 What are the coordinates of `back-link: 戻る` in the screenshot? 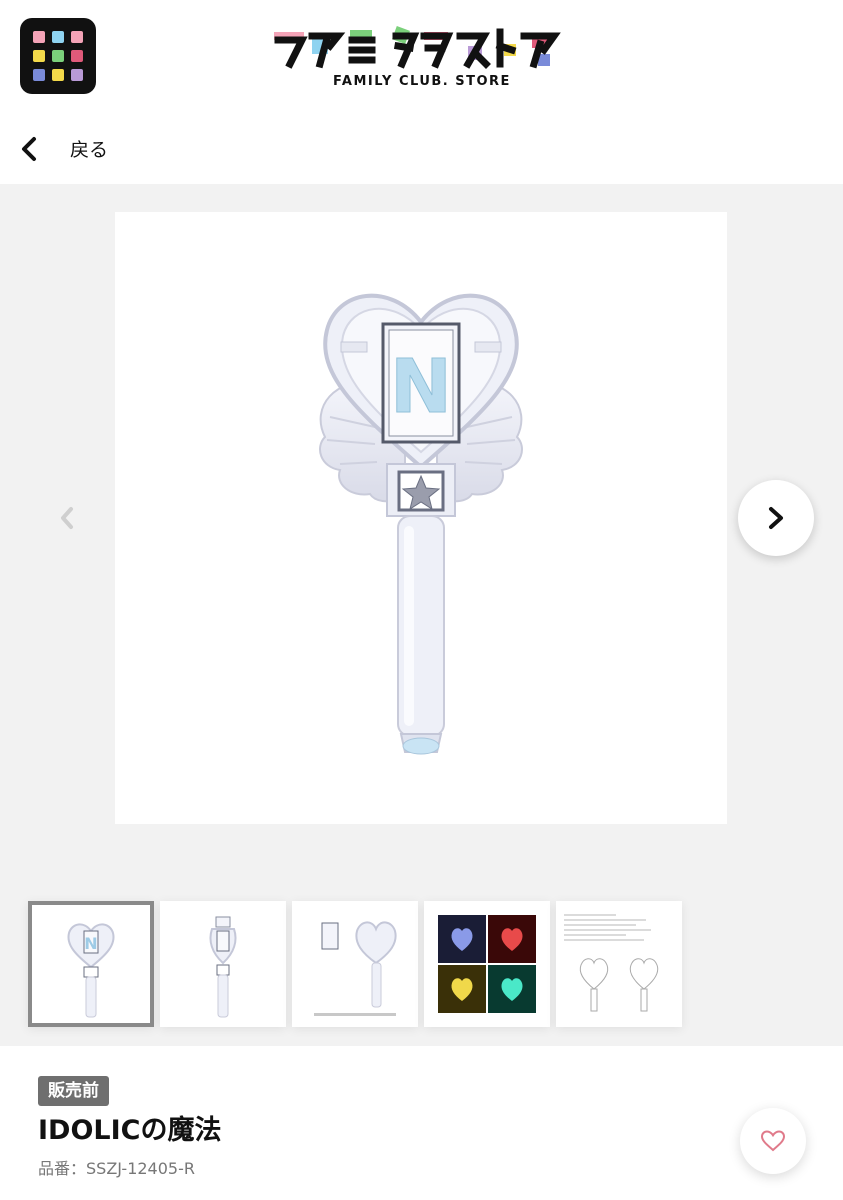 It's located at (89, 148).